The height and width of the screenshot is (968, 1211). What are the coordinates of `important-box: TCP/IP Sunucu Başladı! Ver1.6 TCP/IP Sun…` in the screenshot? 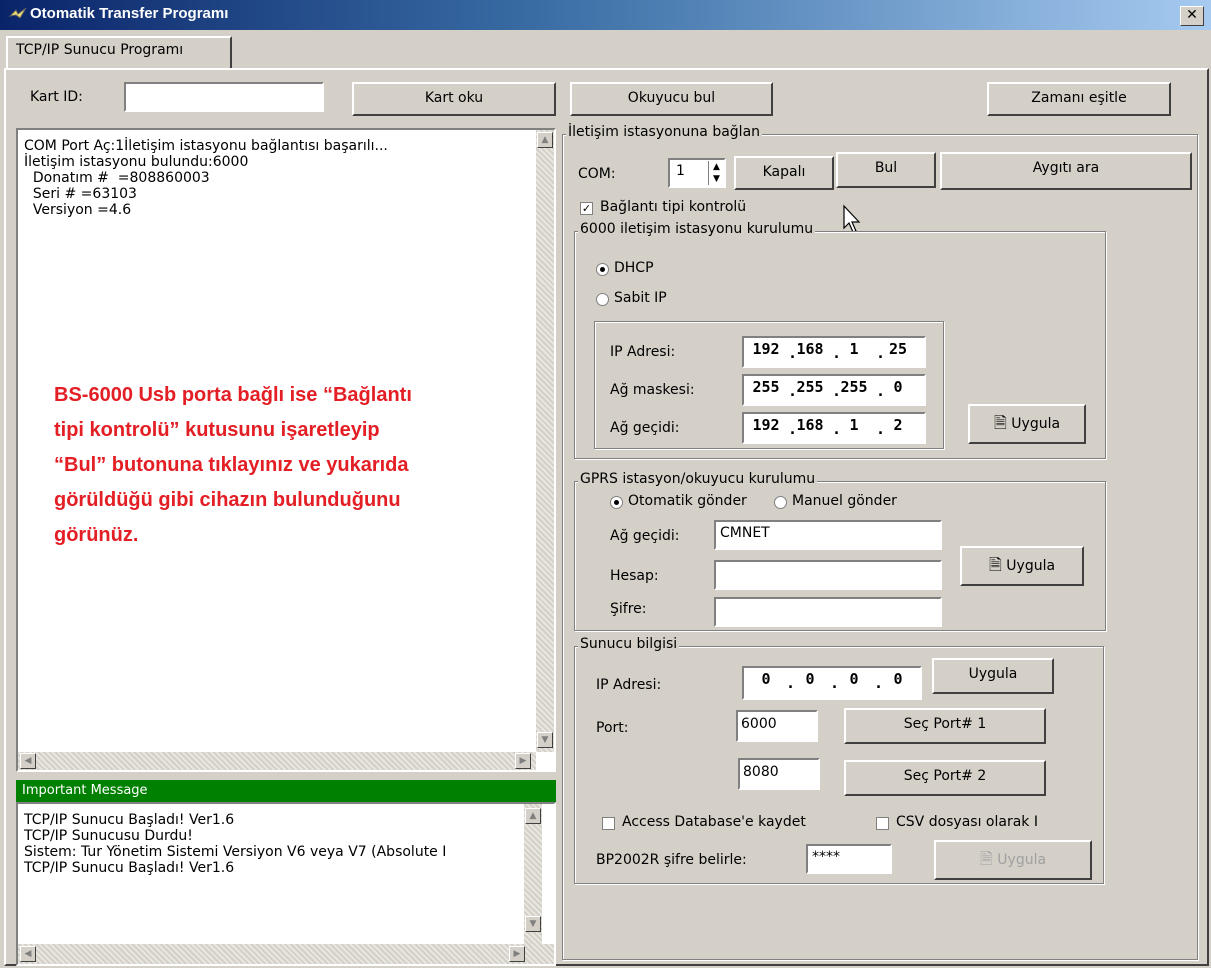 It's located at (286, 884).